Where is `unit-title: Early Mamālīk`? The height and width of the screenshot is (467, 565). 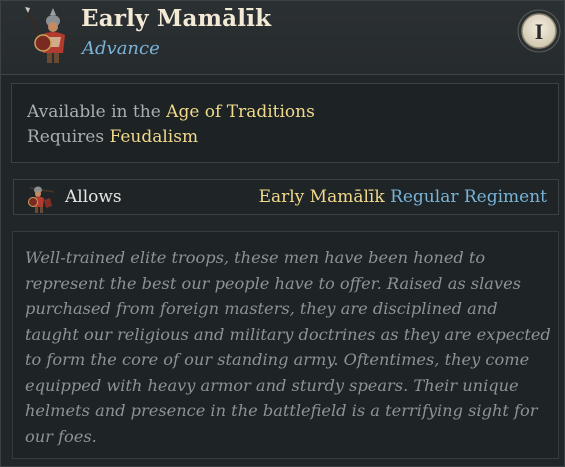
unit-title: Early Mamālīk is located at coordinates (176, 18).